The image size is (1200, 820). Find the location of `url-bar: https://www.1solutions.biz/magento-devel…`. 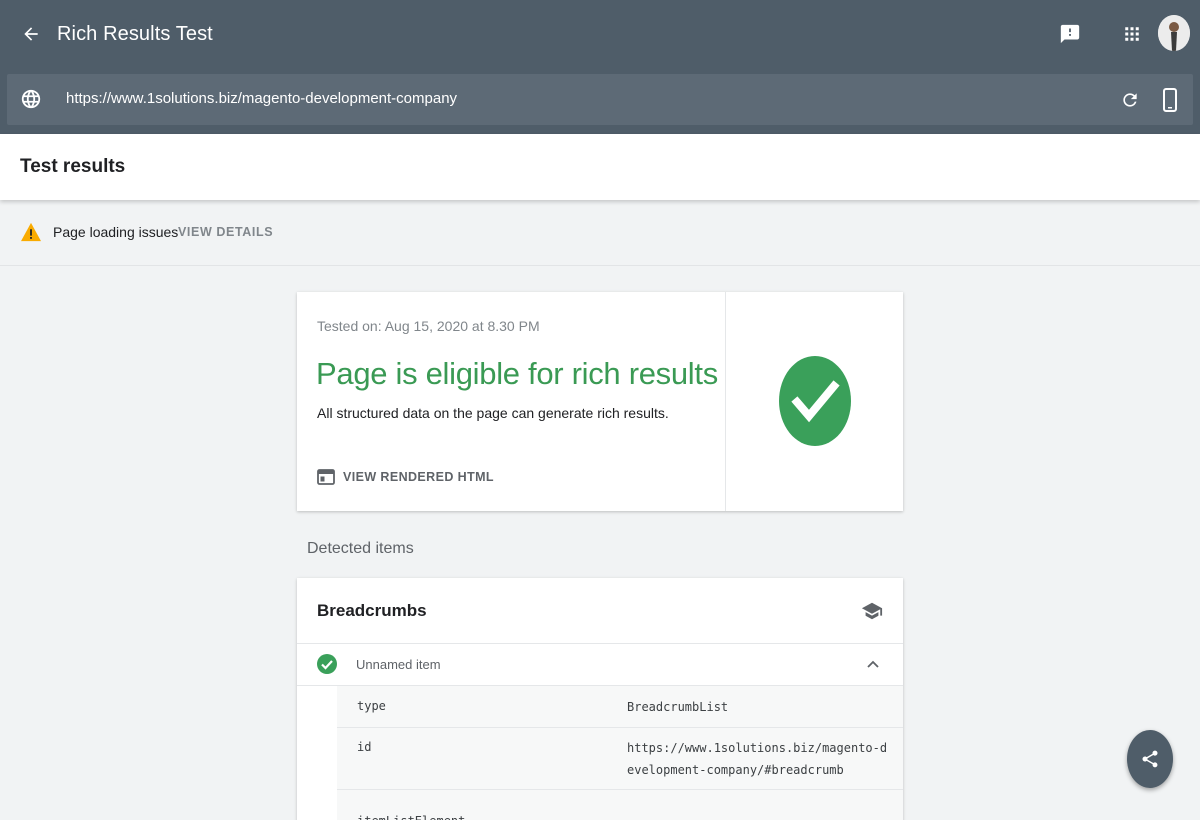

url-bar: https://www.1solutions.biz/magento-devel… is located at coordinates (600, 99).